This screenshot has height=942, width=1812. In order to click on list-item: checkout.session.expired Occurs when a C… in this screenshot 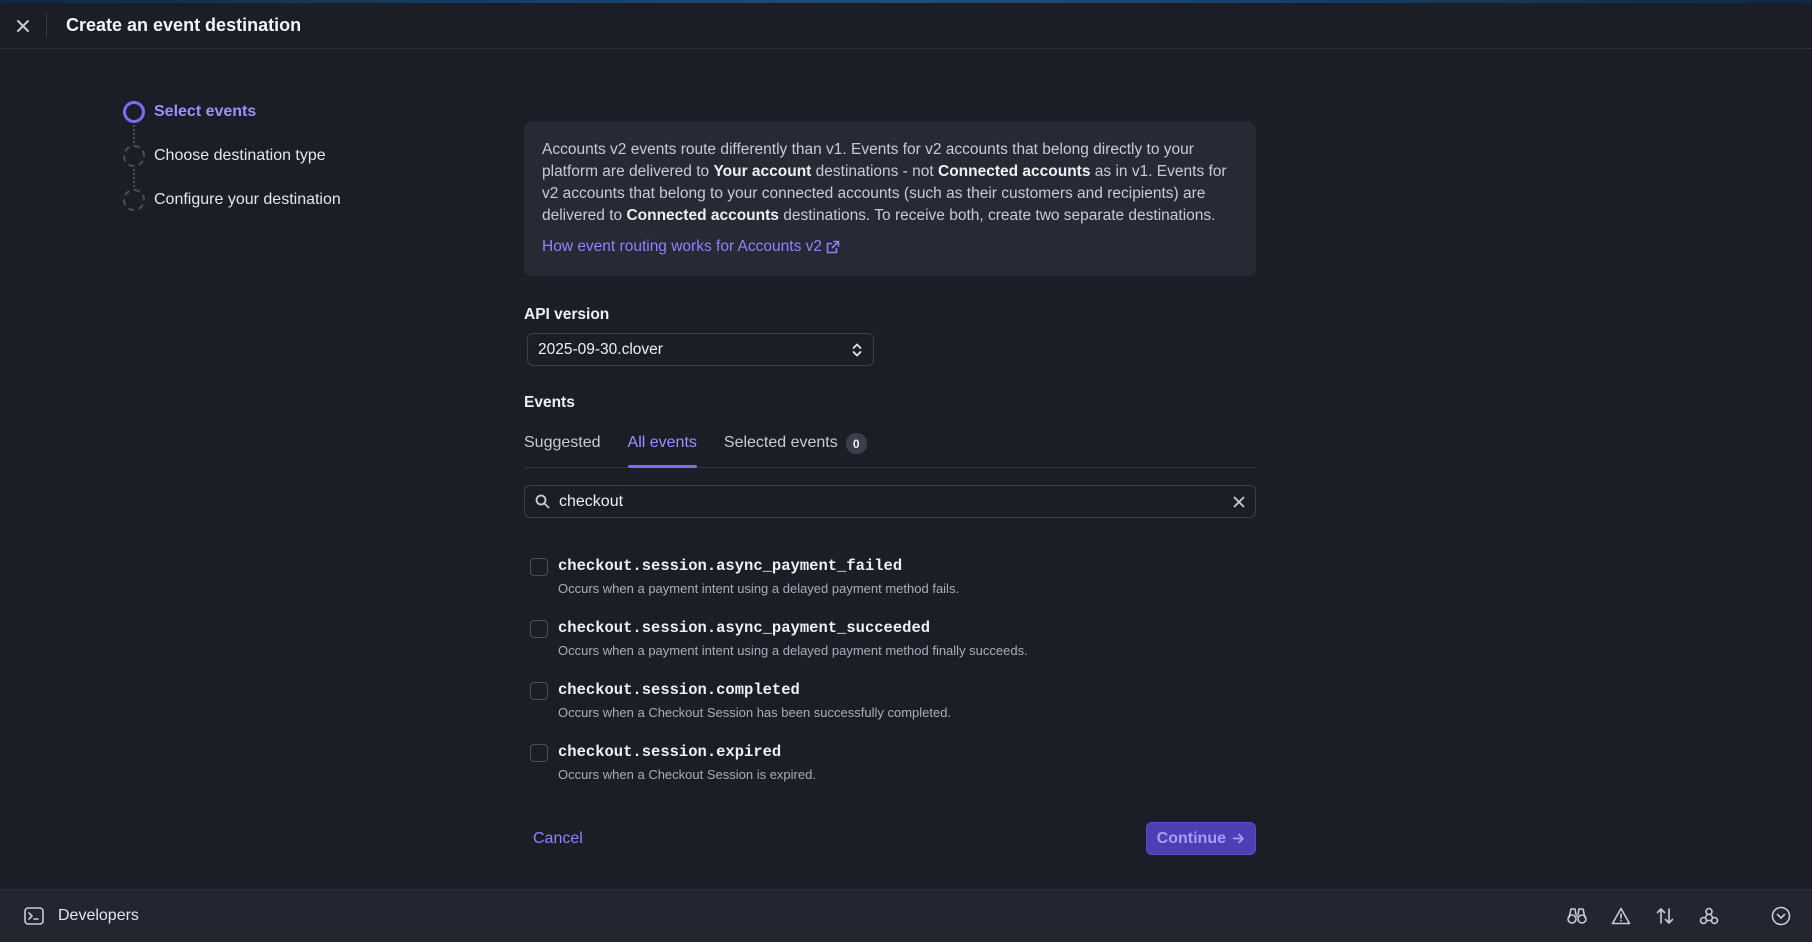, I will do `click(890, 774)`.